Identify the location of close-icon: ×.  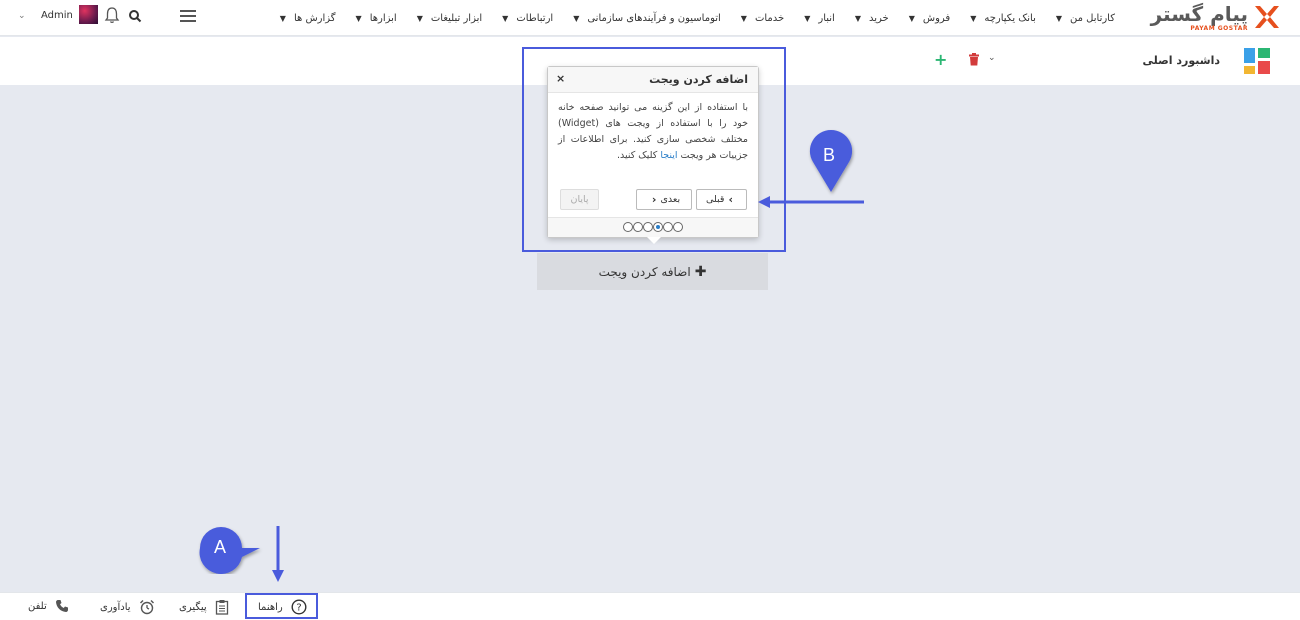
(560, 78).